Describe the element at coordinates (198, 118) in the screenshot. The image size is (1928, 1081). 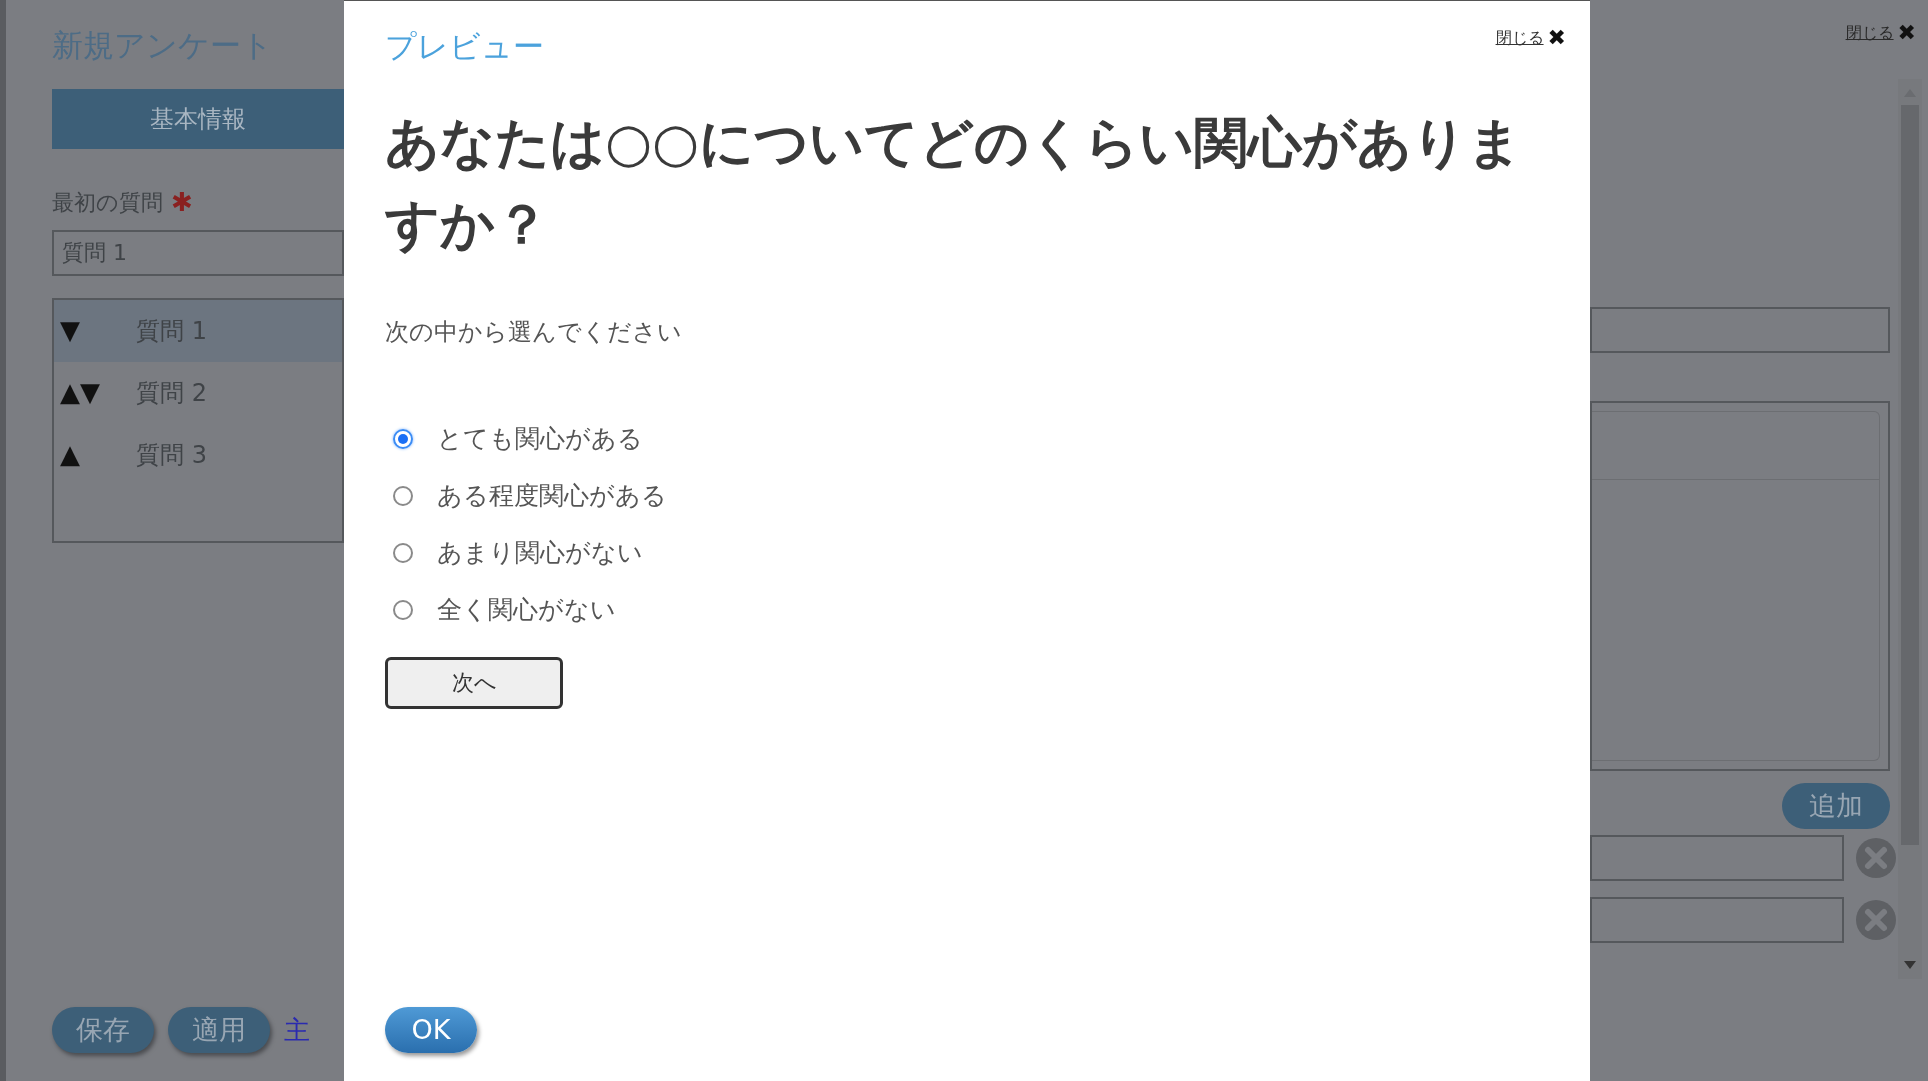
I see `tab: 基本情報` at that location.